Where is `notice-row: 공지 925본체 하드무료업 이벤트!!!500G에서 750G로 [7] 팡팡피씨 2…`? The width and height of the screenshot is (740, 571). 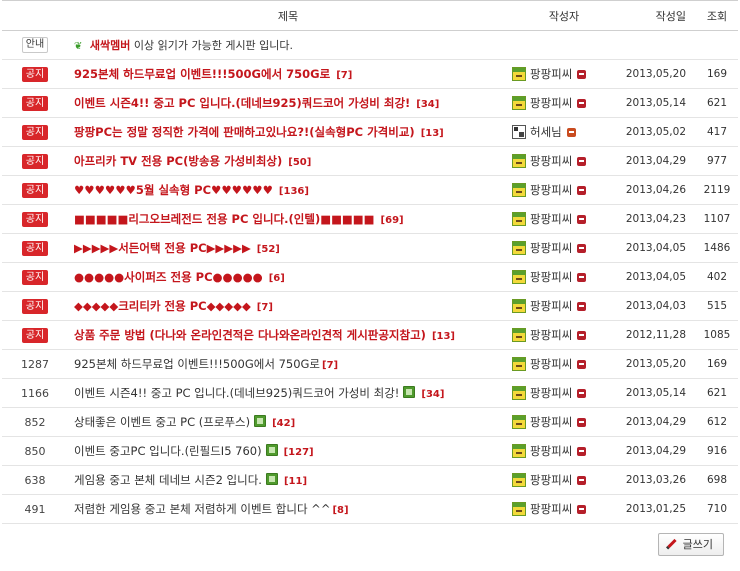 notice-row: 공지 925본체 하드무료업 이벤트!!!500G에서 750G로 [7] 팡팡피씨 2… is located at coordinates (370, 74).